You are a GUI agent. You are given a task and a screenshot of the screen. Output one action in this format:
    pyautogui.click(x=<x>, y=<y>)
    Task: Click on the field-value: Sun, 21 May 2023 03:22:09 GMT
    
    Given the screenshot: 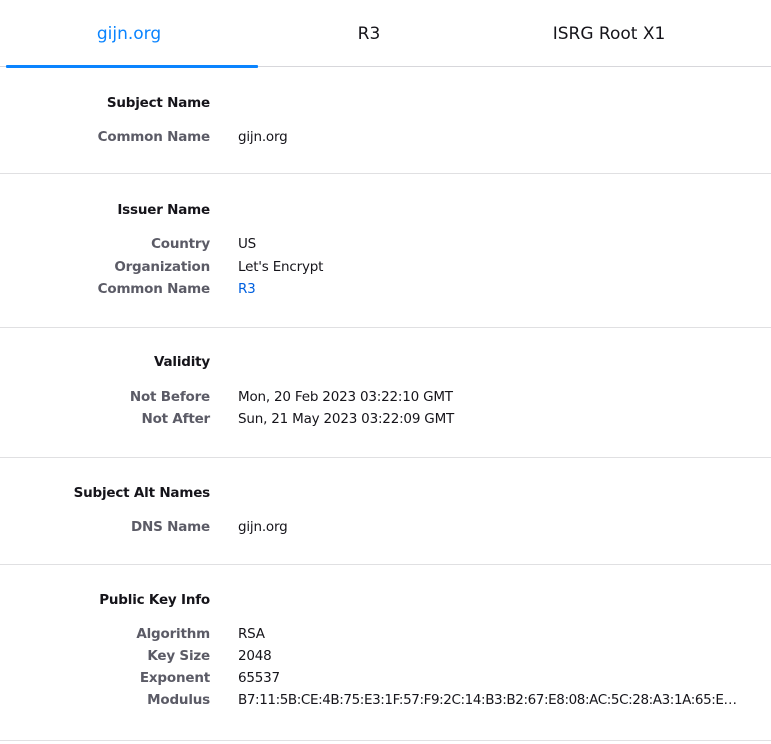 What is the action you would take?
    pyautogui.click(x=346, y=419)
    